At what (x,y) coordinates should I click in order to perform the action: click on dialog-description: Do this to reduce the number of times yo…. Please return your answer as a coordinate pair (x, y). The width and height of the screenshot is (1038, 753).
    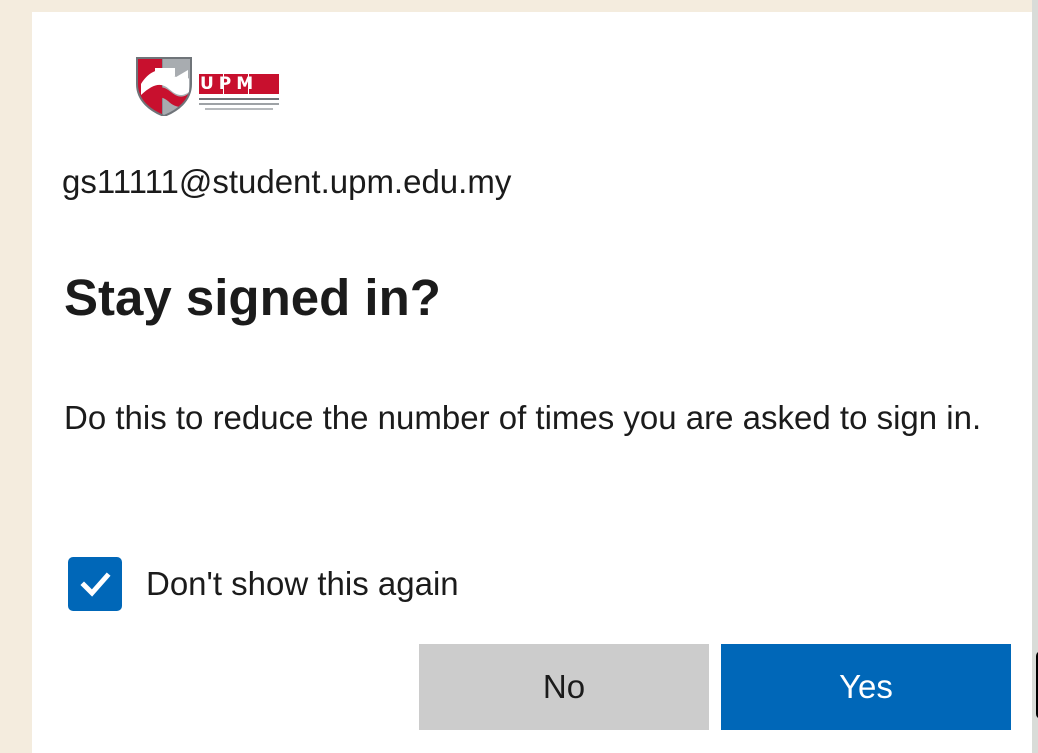
    Looking at the image, I should click on (523, 417).